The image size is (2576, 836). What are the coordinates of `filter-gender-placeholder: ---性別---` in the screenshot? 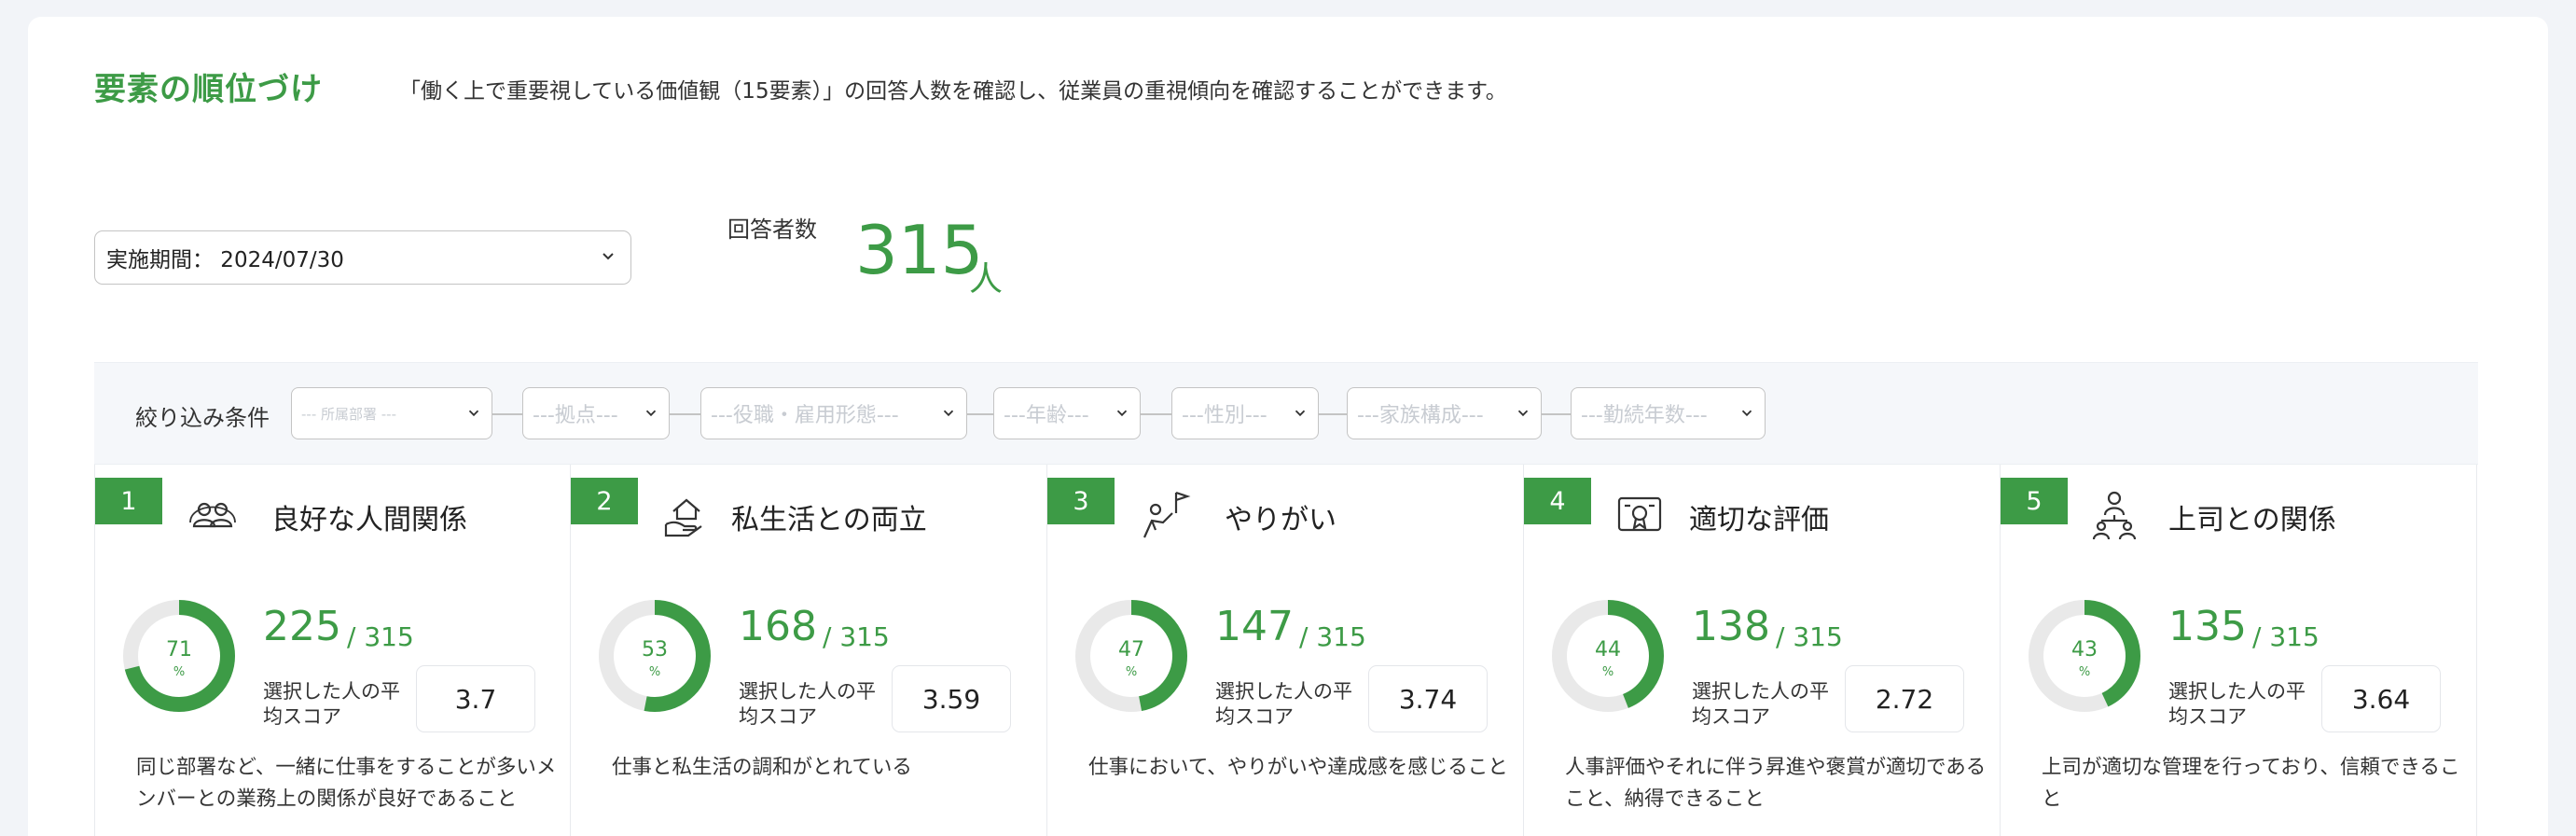 It's located at (1224, 416).